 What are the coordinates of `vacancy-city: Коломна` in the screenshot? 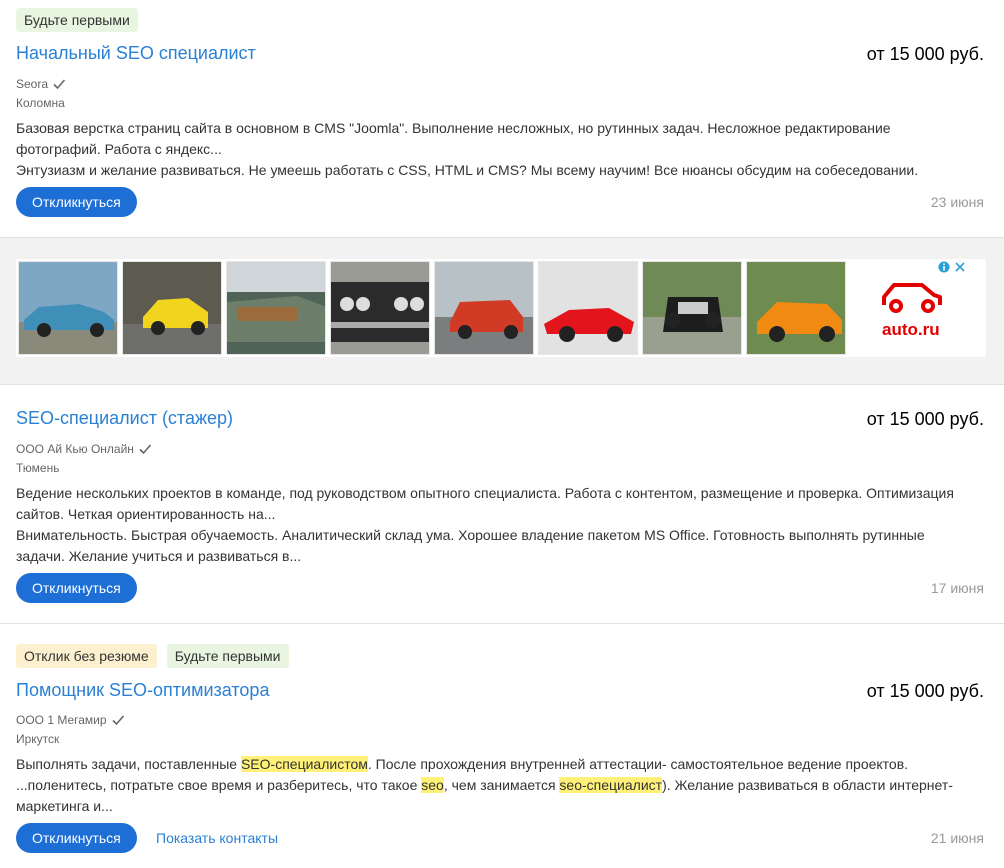 It's located at (40, 103).